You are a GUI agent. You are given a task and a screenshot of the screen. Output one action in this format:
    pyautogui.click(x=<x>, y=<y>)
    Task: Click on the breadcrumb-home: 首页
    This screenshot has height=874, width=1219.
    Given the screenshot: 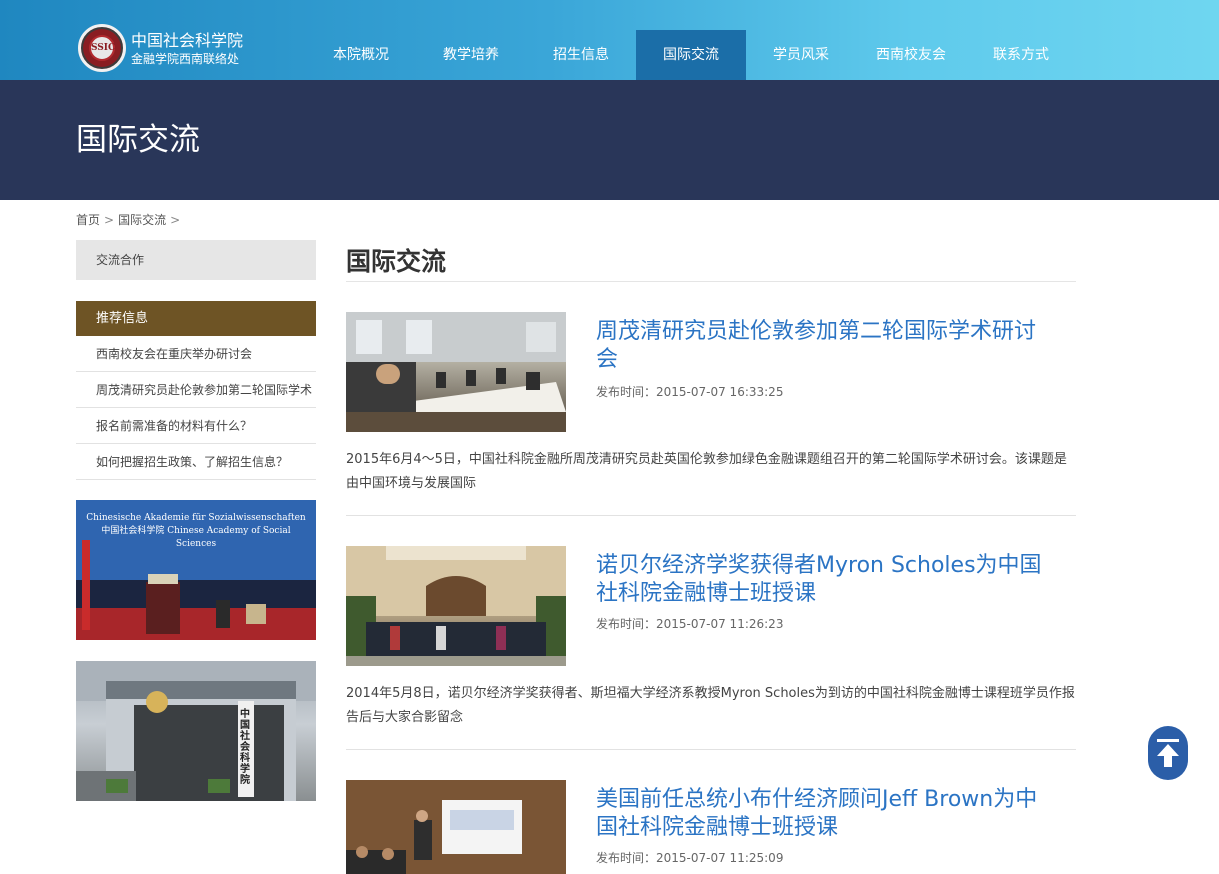 What is the action you would take?
    pyautogui.click(x=88, y=220)
    